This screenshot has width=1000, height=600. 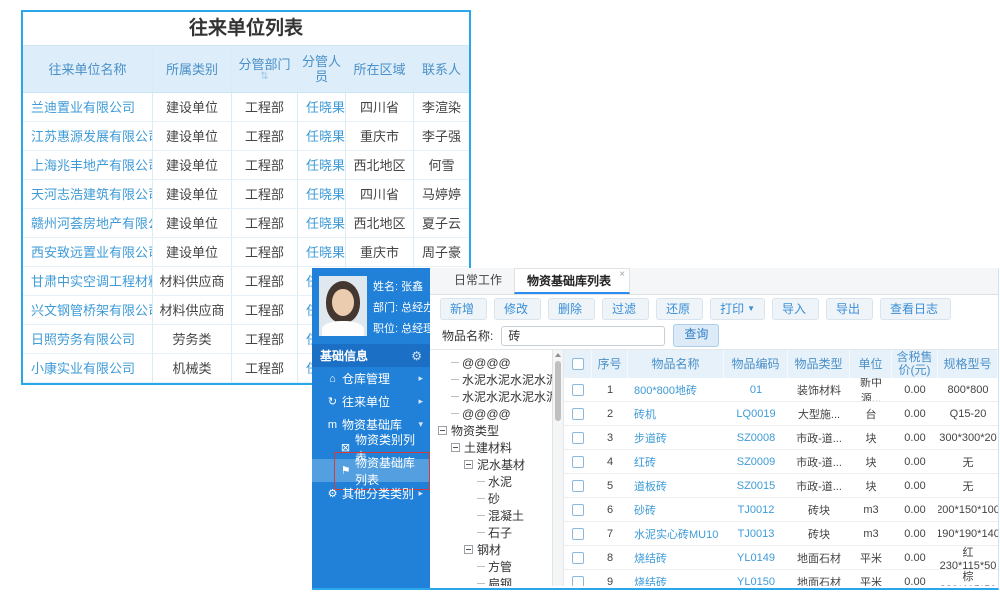 I want to click on toolbar-button: 删除, so click(x=572, y=308).